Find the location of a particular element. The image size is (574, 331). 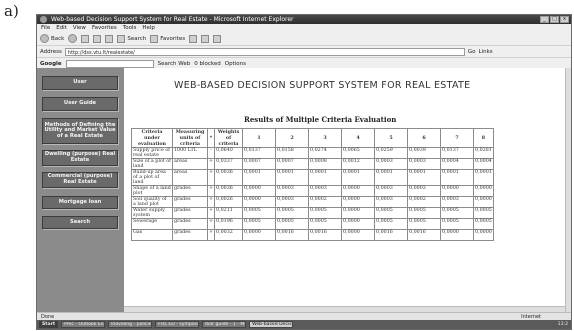

forward-arrow-icon is located at coordinates (73, 38).